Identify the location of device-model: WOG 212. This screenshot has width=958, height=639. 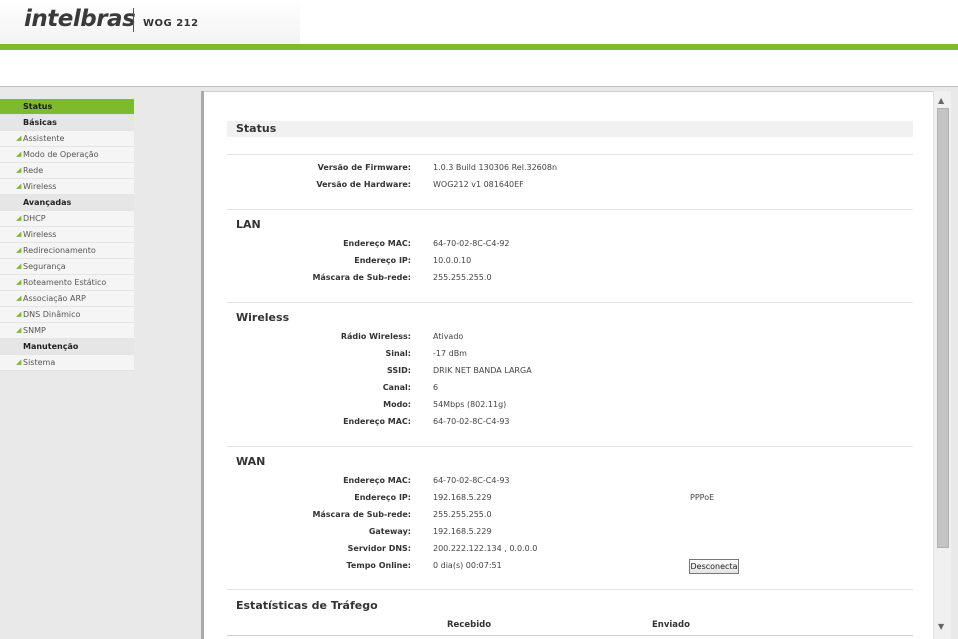
(171, 23).